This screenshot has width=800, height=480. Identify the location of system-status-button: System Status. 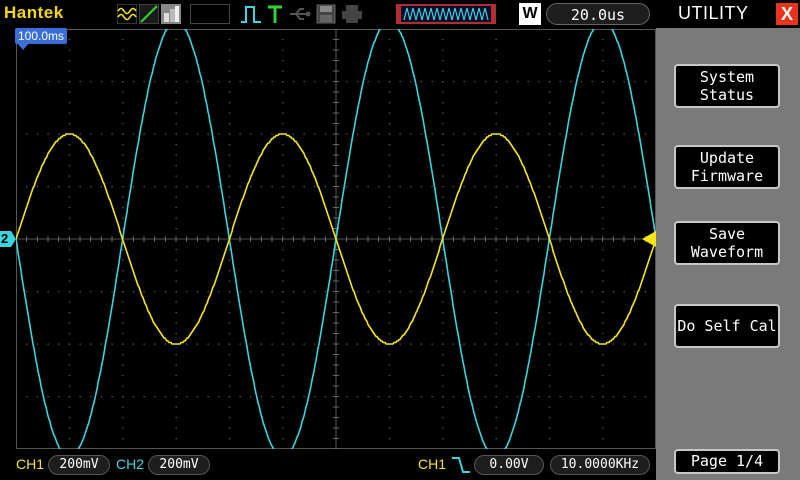
(727, 86).